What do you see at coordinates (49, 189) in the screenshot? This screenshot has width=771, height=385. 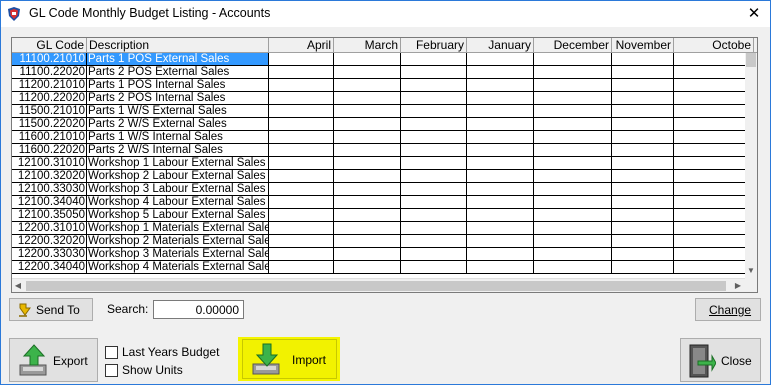 I see `gl-code-cell: 12100.33030` at bounding box center [49, 189].